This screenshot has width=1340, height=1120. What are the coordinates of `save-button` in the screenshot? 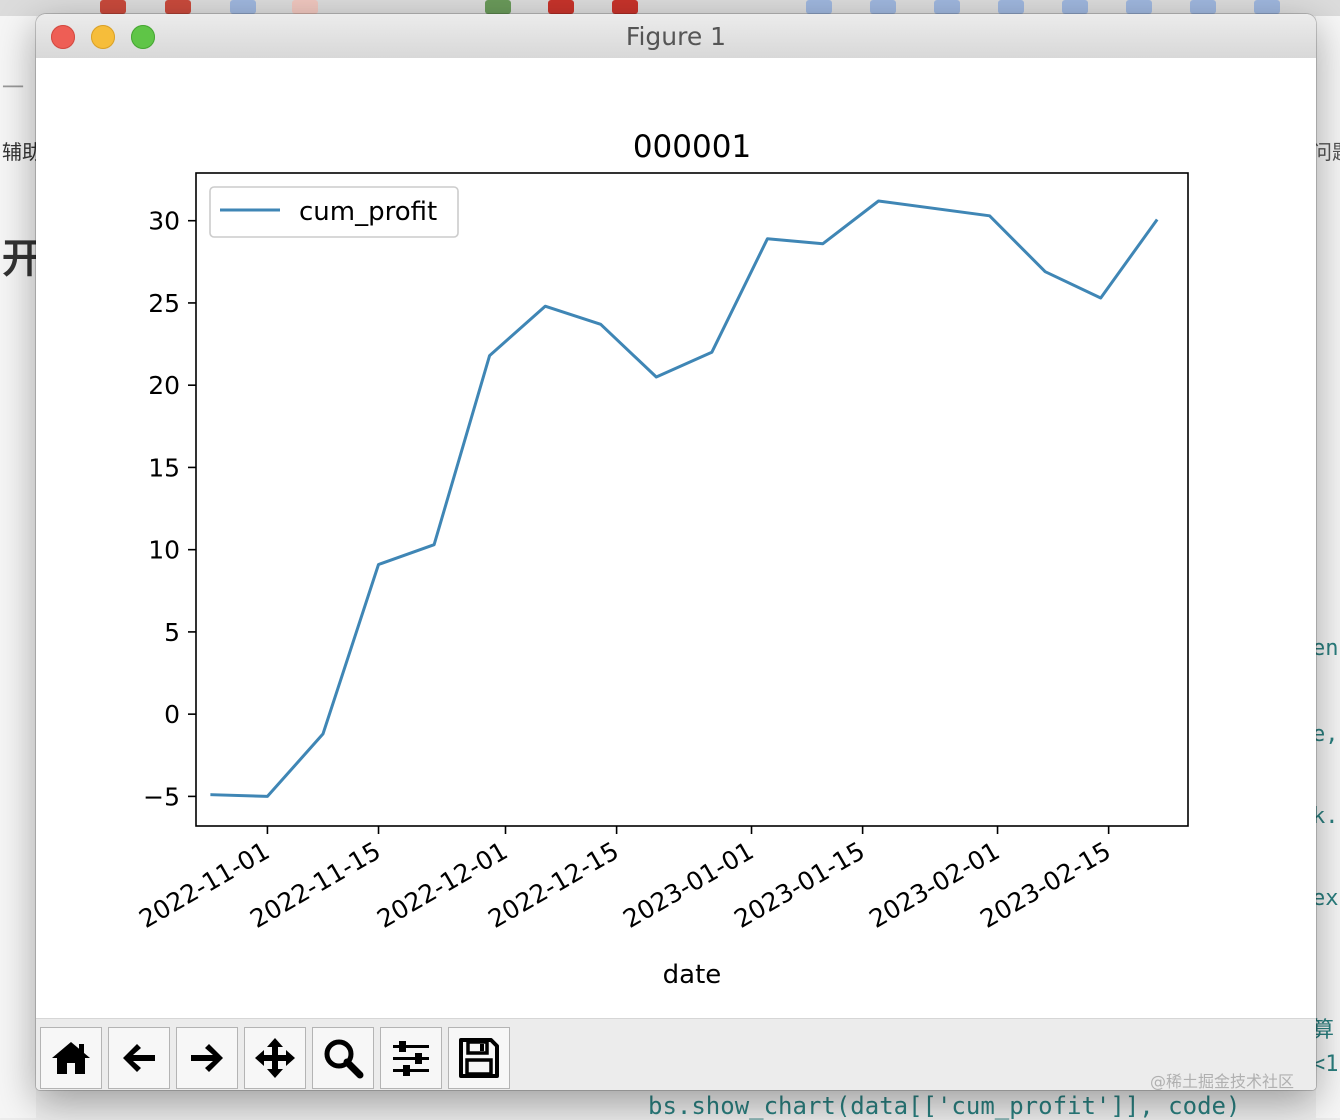 It's located at (479, 1058).